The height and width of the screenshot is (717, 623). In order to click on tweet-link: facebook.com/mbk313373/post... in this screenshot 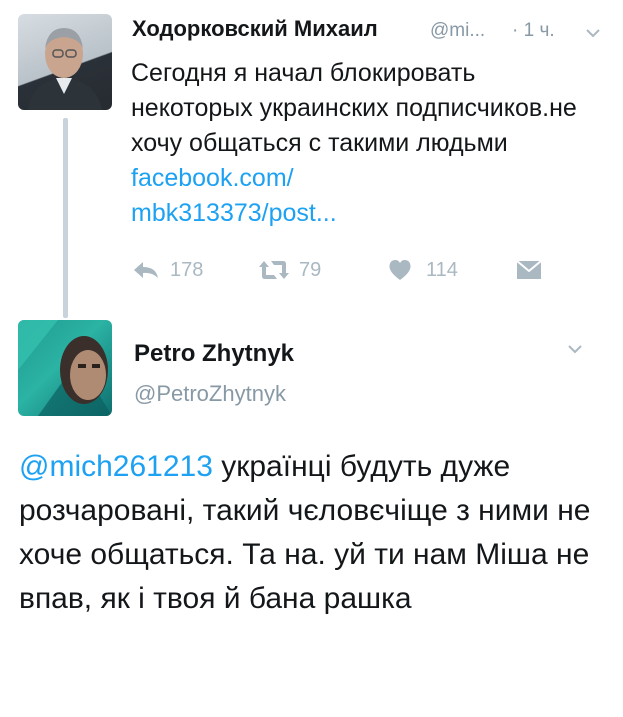, I will do `click(234, 195)`.